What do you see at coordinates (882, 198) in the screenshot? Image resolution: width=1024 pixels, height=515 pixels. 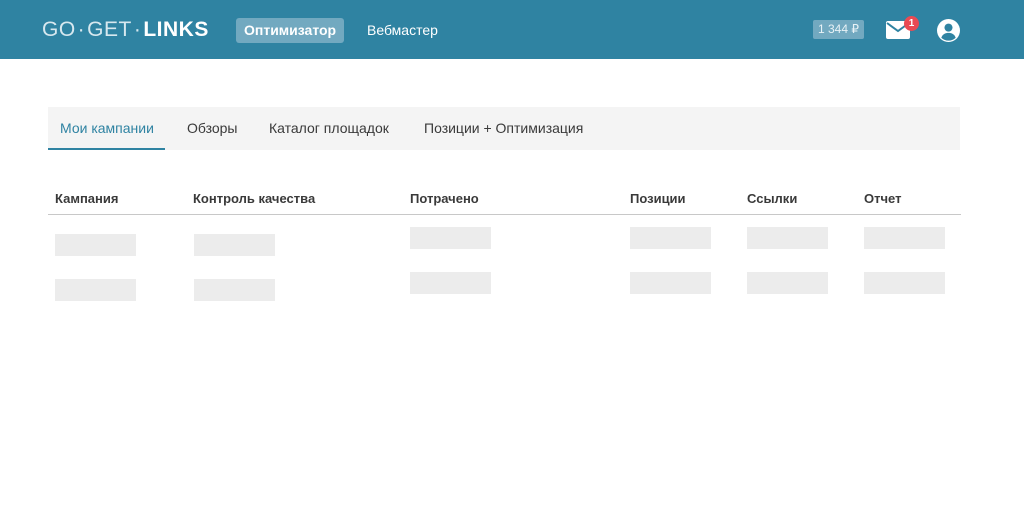 I see `column-header-report: Отчет` at bounding box center [882, 198].